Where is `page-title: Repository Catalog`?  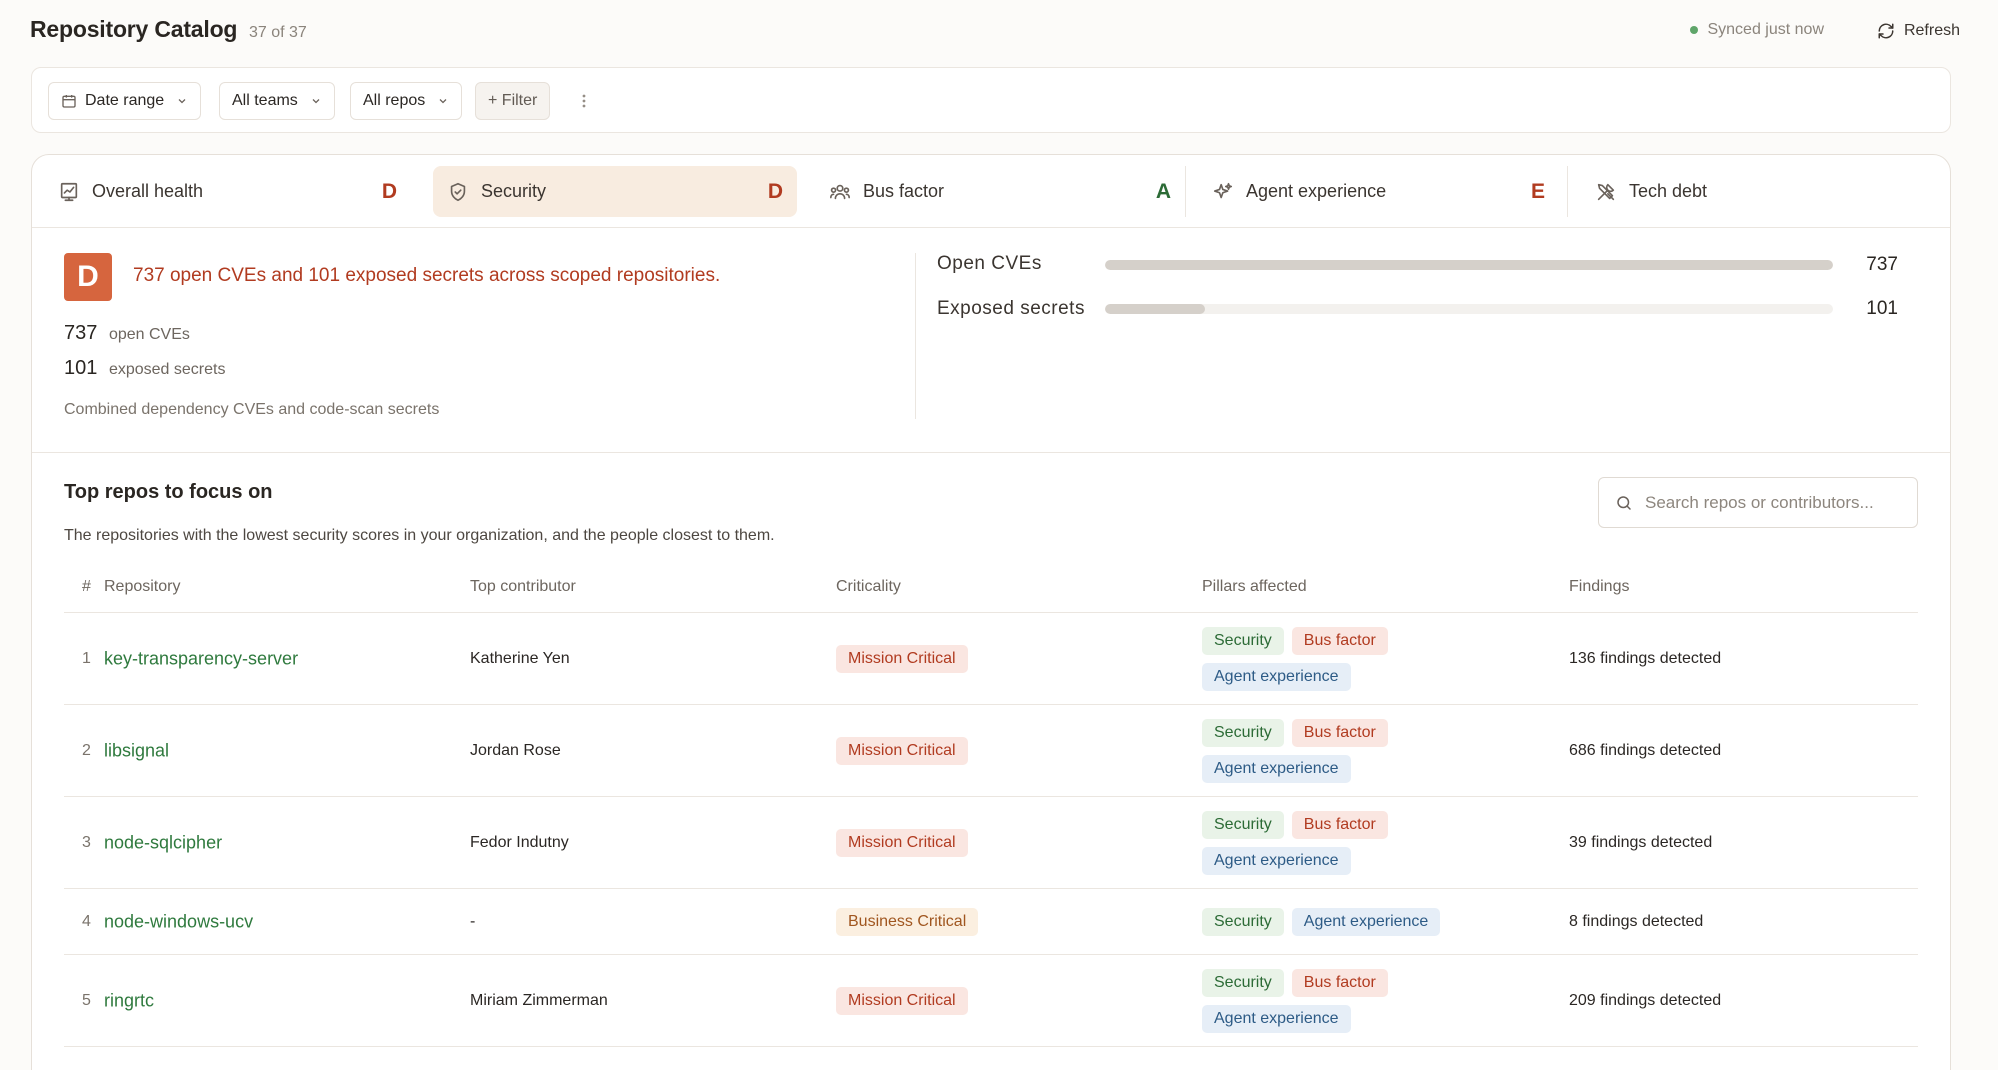
page-title: Repository Catalog is located at coordinates (134, 29).